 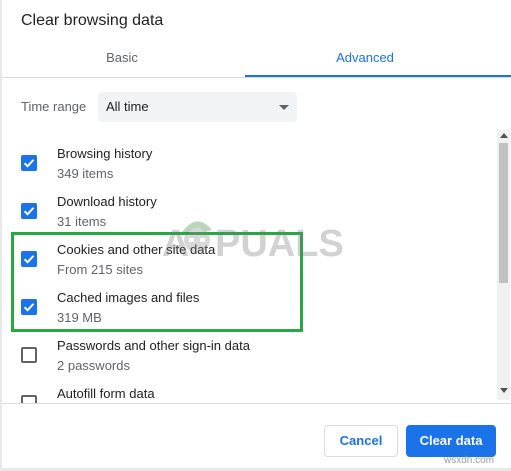 I want to click on item-cached-images: Cached images and files 319 MB, so click(x=247, y=313).